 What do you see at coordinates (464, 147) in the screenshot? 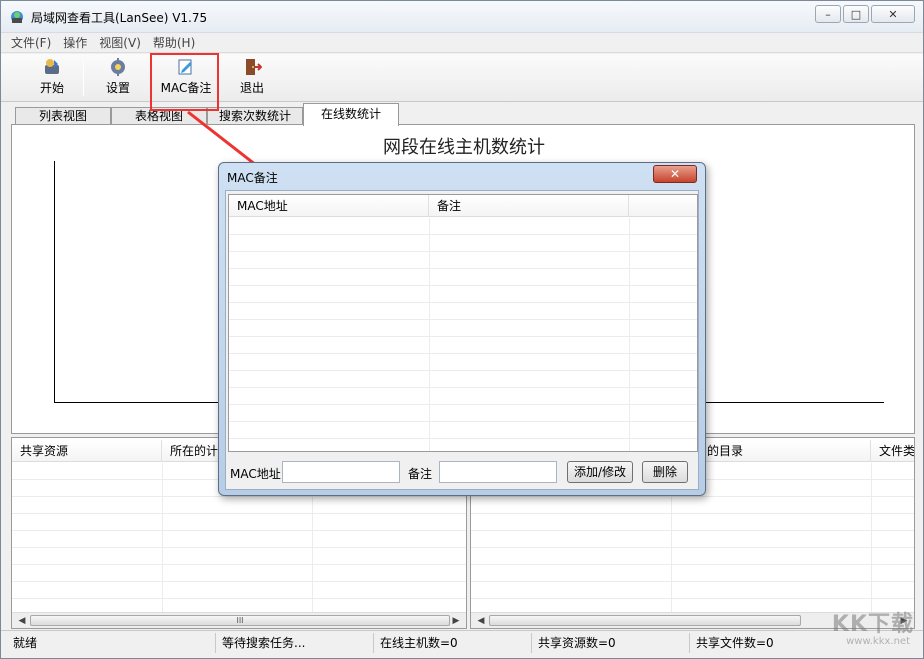
I see `chart-title: 网段在线主机数统计` at bounding box center [464, 147].